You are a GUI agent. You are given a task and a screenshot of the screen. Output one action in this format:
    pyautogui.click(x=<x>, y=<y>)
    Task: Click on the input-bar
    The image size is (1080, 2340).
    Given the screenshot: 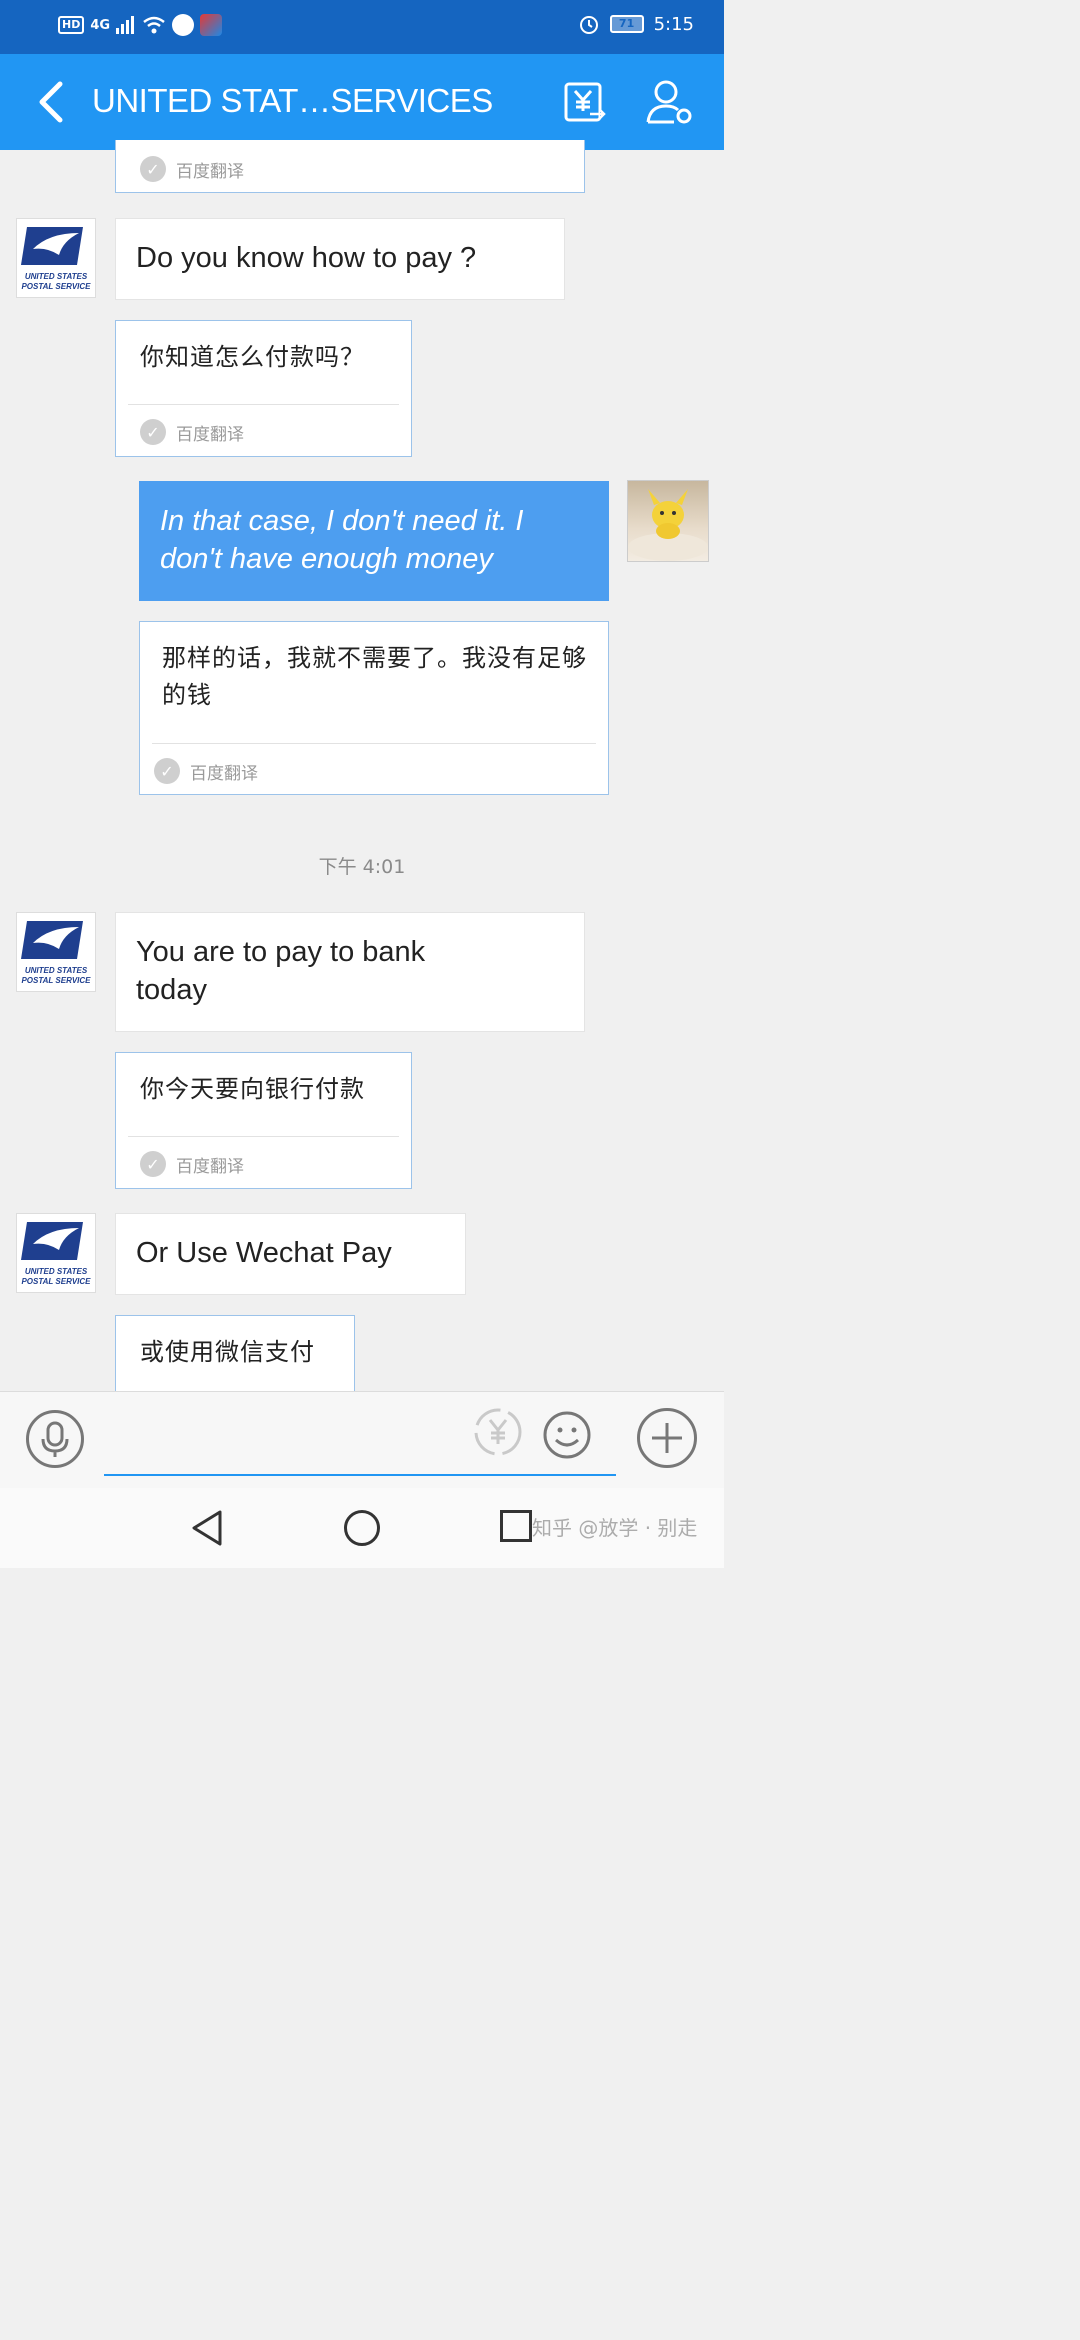 What is the action you would take?
    pyautogui.click(x=362, y=1439)
    